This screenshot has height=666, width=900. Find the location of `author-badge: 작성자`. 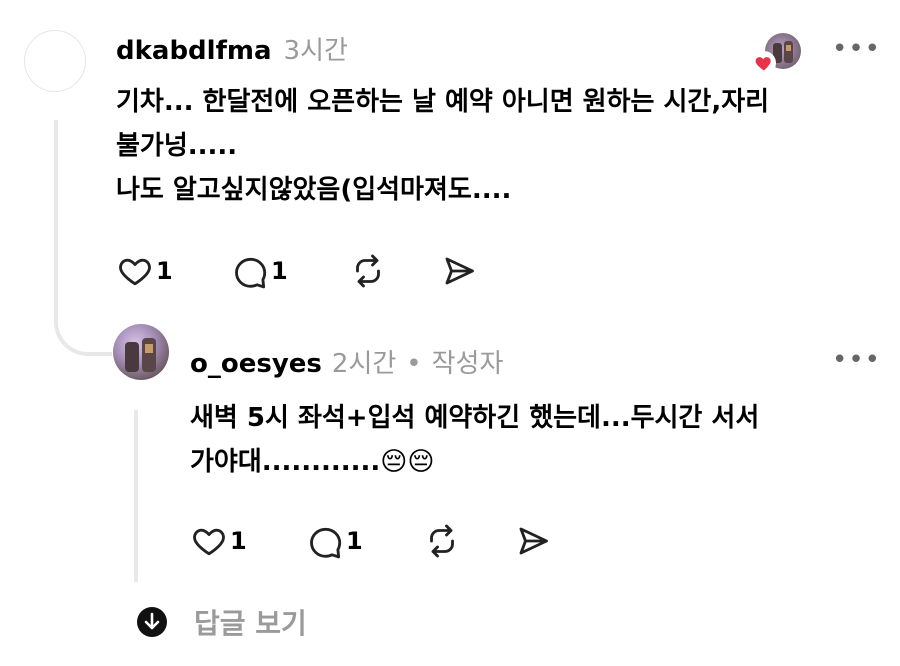

author-badge: 작성자 is located at coordinates (467, 364).